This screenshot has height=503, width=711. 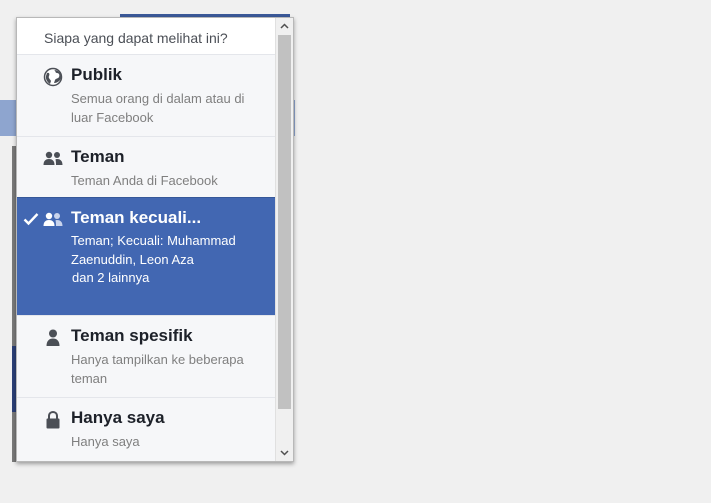 I want to click on option-name: Publik, so click(x=97, y=74).